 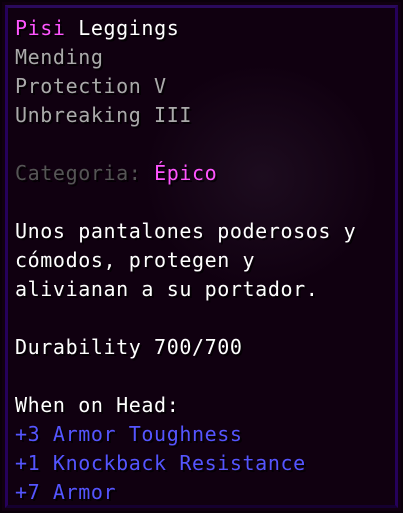 What do you see at coordinates (204, 28) in the screenshot?
I see `item-name: Pisi Leggings` at bounding box center [204, 28].